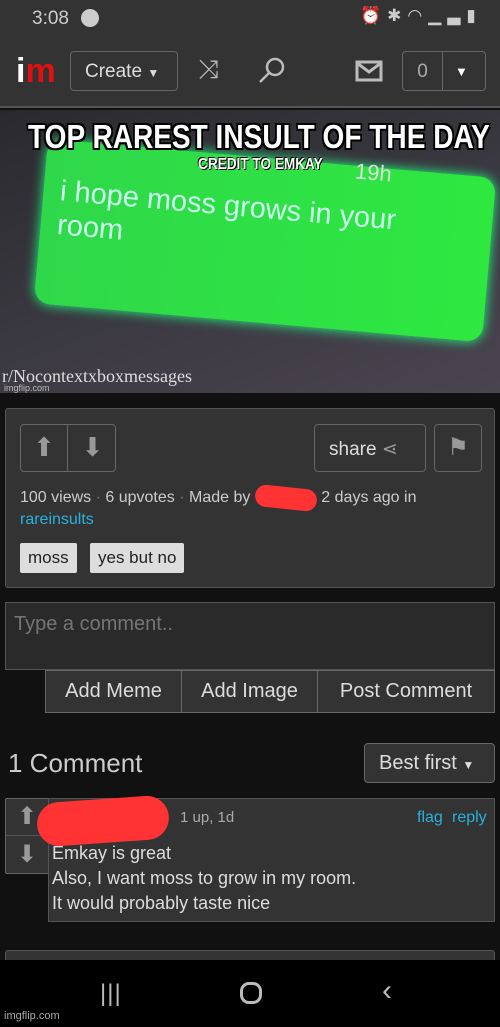  I want to click on status-time: 3:08, so click(50, 18).